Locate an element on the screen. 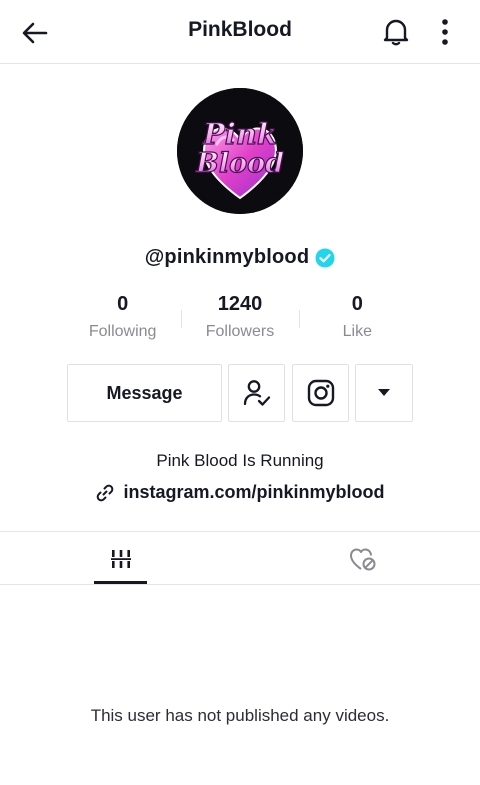 This screenshot has height=785, width=480. tab-liked is located at coordinates (363, 558).